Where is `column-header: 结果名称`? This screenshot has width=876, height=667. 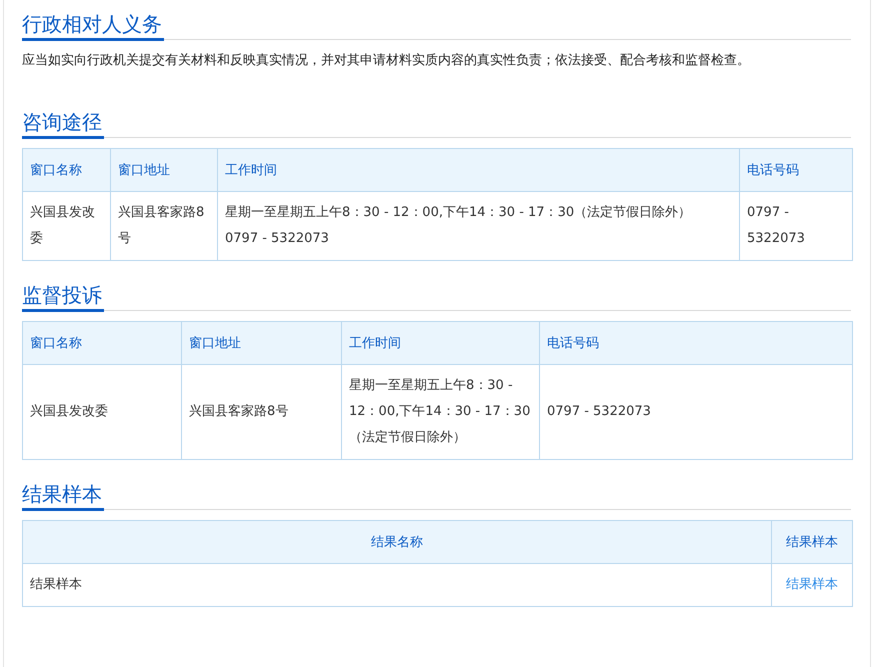 column-header: 结果名称 is located at coordinates (397, 542).